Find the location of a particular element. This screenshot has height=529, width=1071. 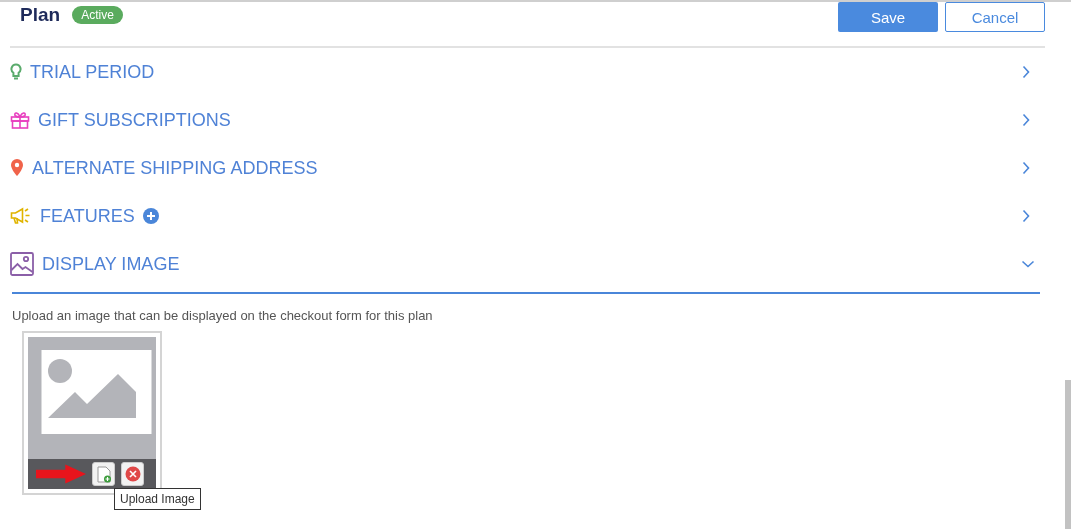

section-title: DISPLAY IMAGE is located at coordinates (111, 264).